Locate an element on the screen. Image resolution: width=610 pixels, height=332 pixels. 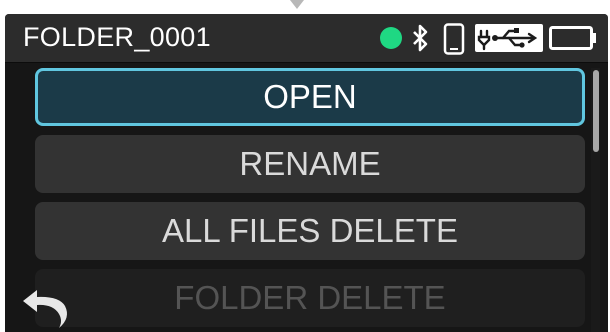
top-notch-marker is located at coordinates (297, 4).